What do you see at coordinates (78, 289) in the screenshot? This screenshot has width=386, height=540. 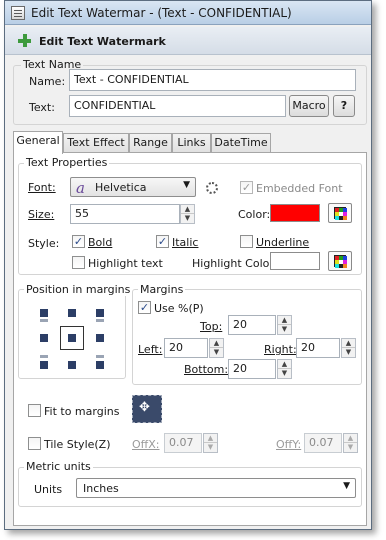 I see `position-legend: Position in margins` at bounding box center [78, 289].